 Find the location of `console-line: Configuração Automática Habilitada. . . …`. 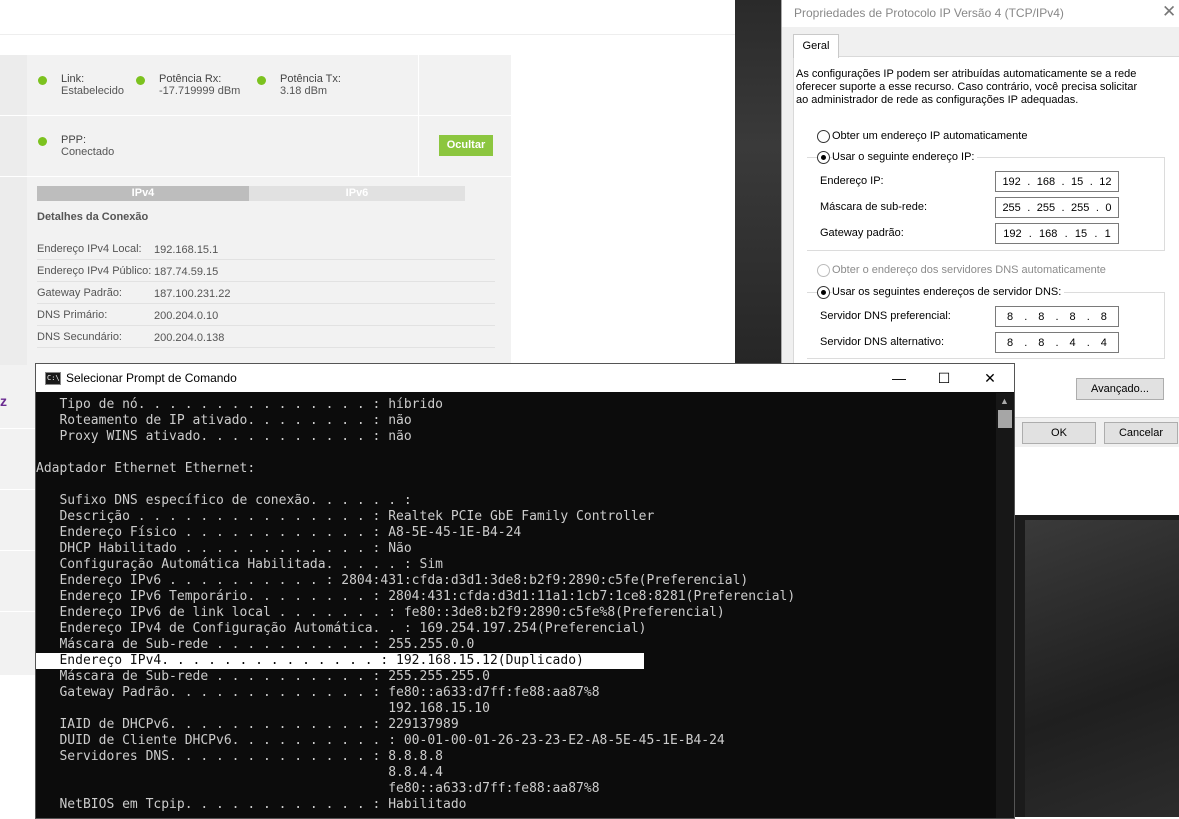

console-line: Configuração Automática Habilitada. . . … is located at coordinates (239, 564).